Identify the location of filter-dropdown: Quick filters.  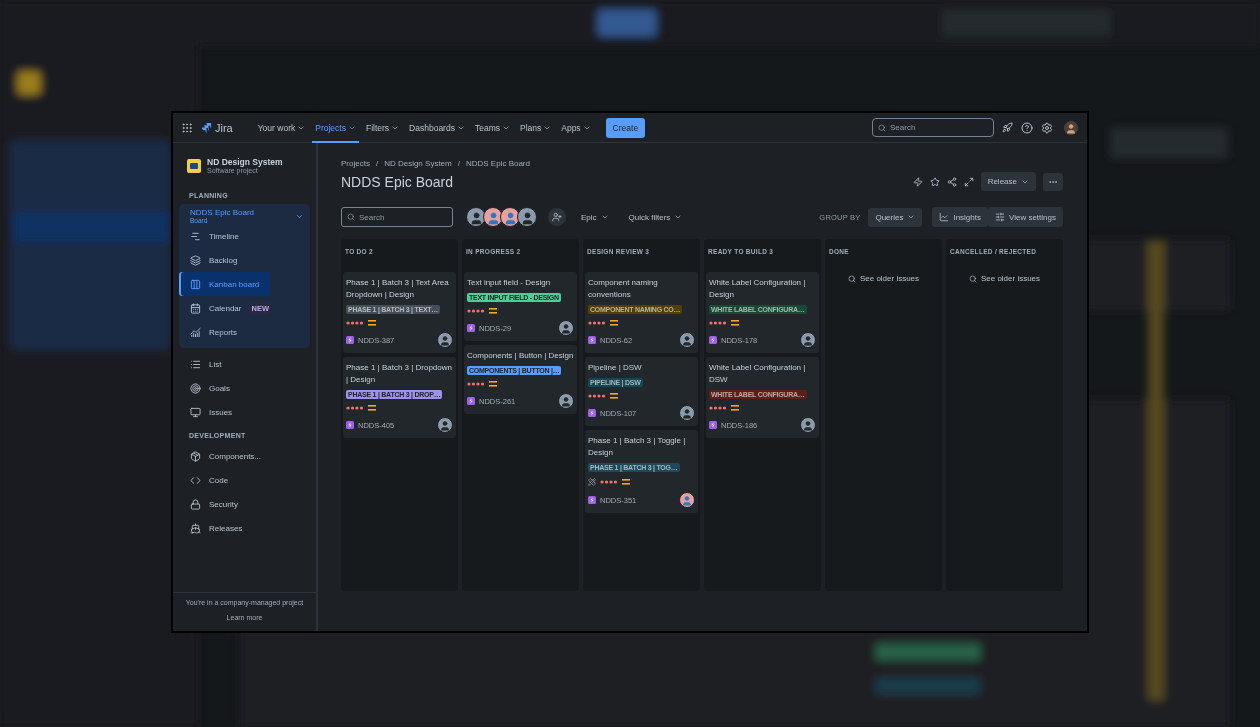
(655, 217).